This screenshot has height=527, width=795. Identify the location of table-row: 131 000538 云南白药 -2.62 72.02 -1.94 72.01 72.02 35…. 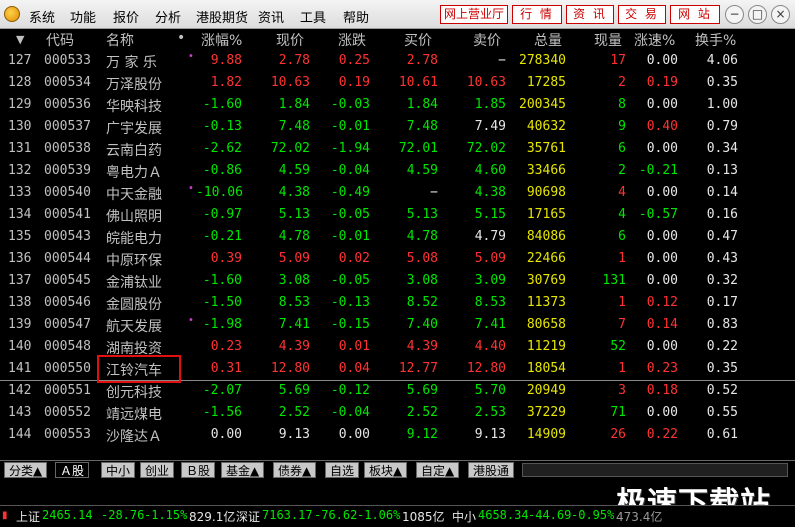
(397, 150).